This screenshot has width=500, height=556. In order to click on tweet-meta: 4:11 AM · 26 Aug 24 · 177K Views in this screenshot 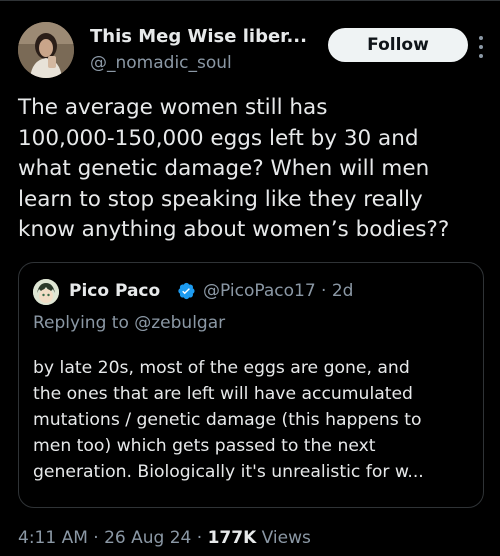, I will do `click(164, 538)`.